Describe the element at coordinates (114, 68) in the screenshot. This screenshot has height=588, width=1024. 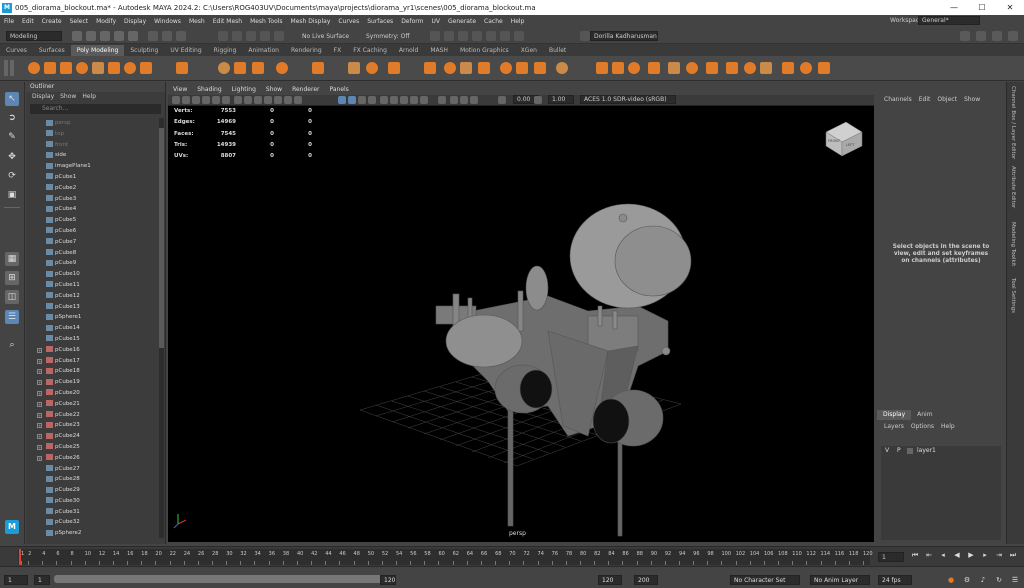
I see `poly-plane-icon` at that location.